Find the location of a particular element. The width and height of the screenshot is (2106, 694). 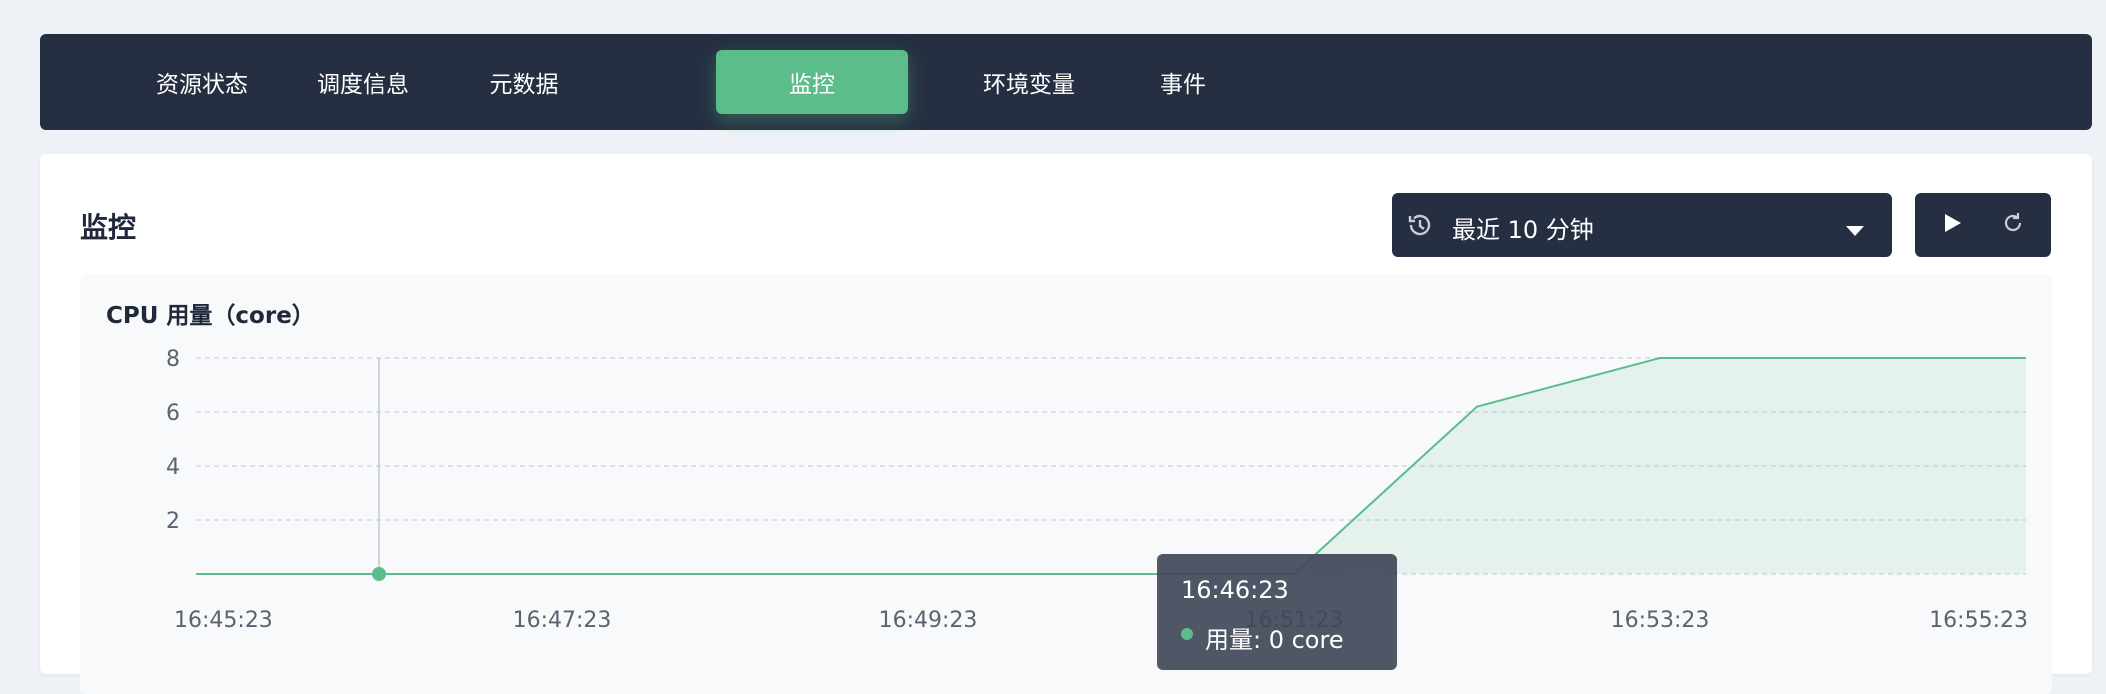

x-tick-label: 16:55:23 is located at coordinates (1978, 620).